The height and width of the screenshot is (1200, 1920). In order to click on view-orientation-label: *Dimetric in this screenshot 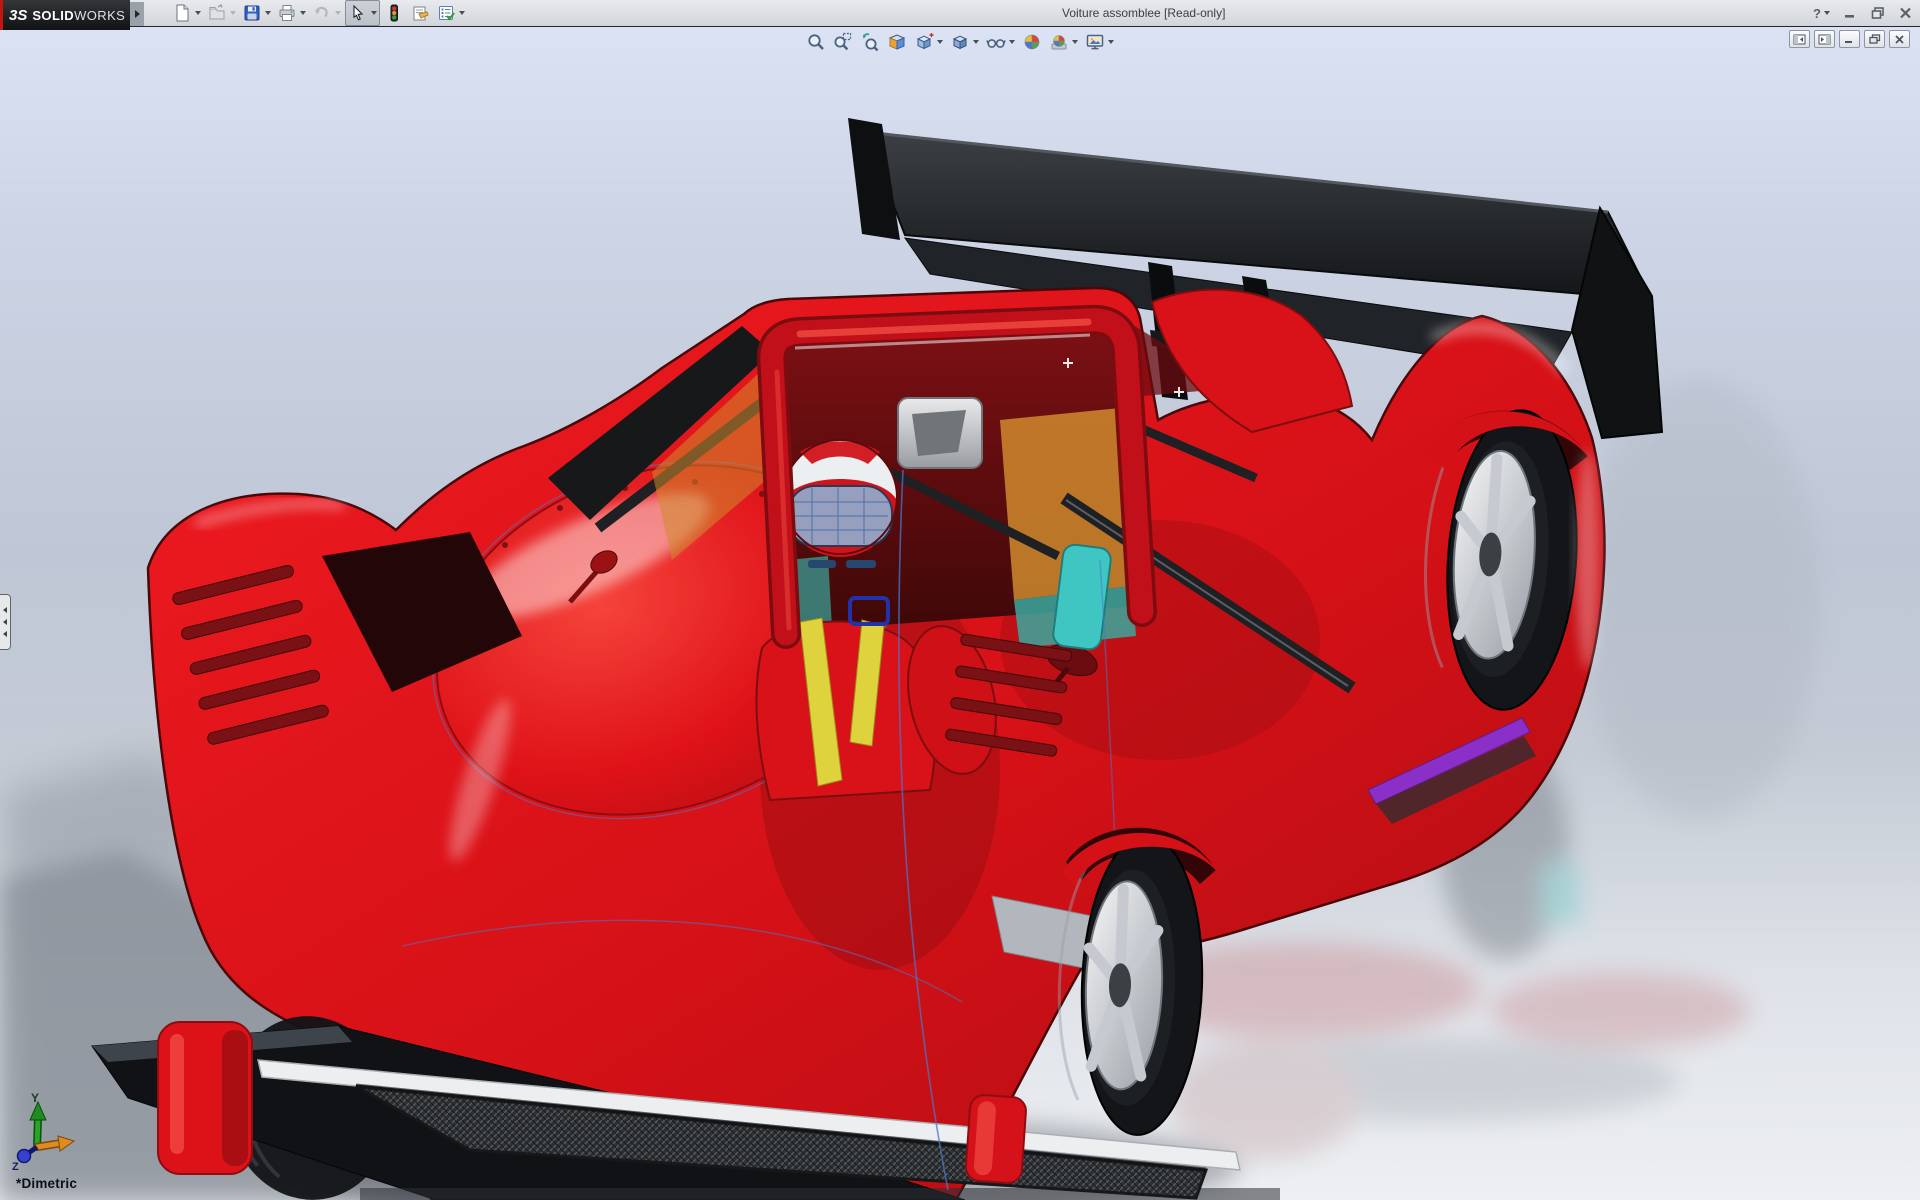, I will do `click(47, 1183)`.